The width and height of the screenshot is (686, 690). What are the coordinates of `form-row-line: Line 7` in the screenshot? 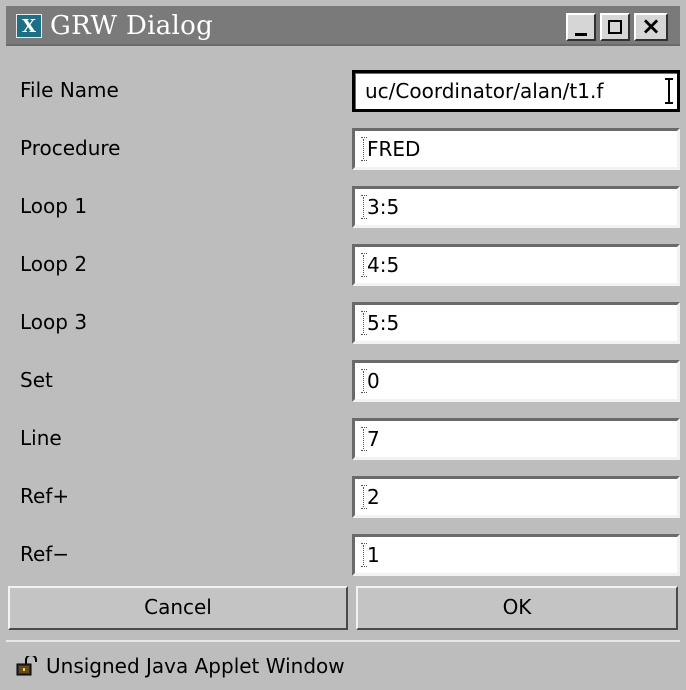 It's located at (343, 438).